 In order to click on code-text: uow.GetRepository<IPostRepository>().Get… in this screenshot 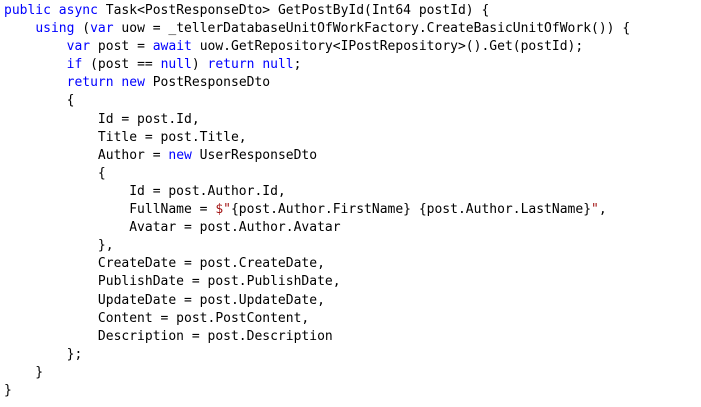, I will do `click(387, 47)`.